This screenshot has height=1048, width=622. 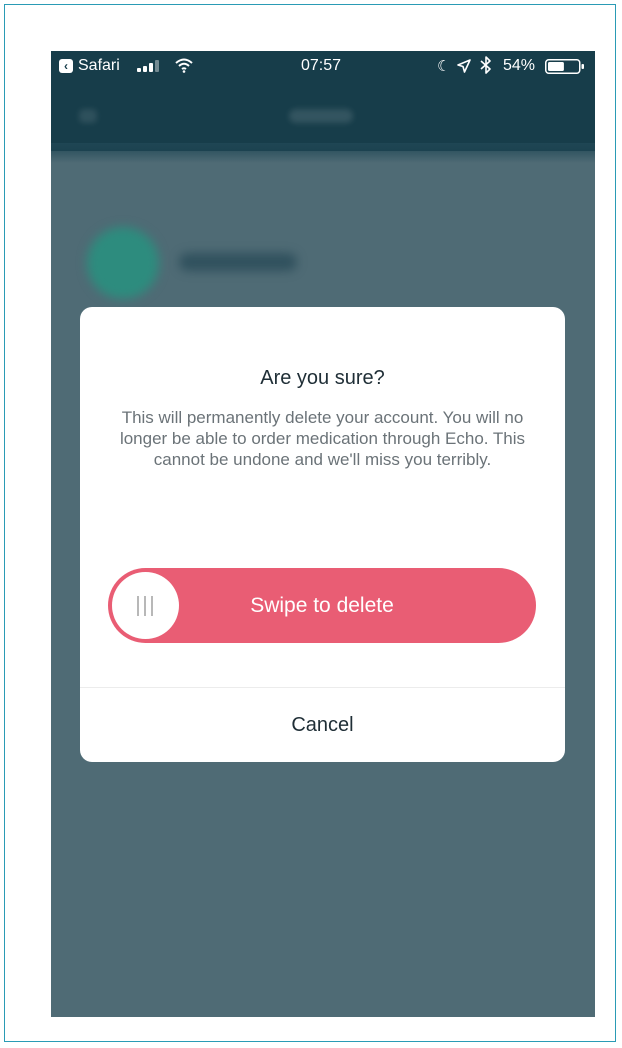 What do you see at coordinates (99, 66) in the screenshot?
I see `back-app-label: Safari` at bounding box center [99, 66].